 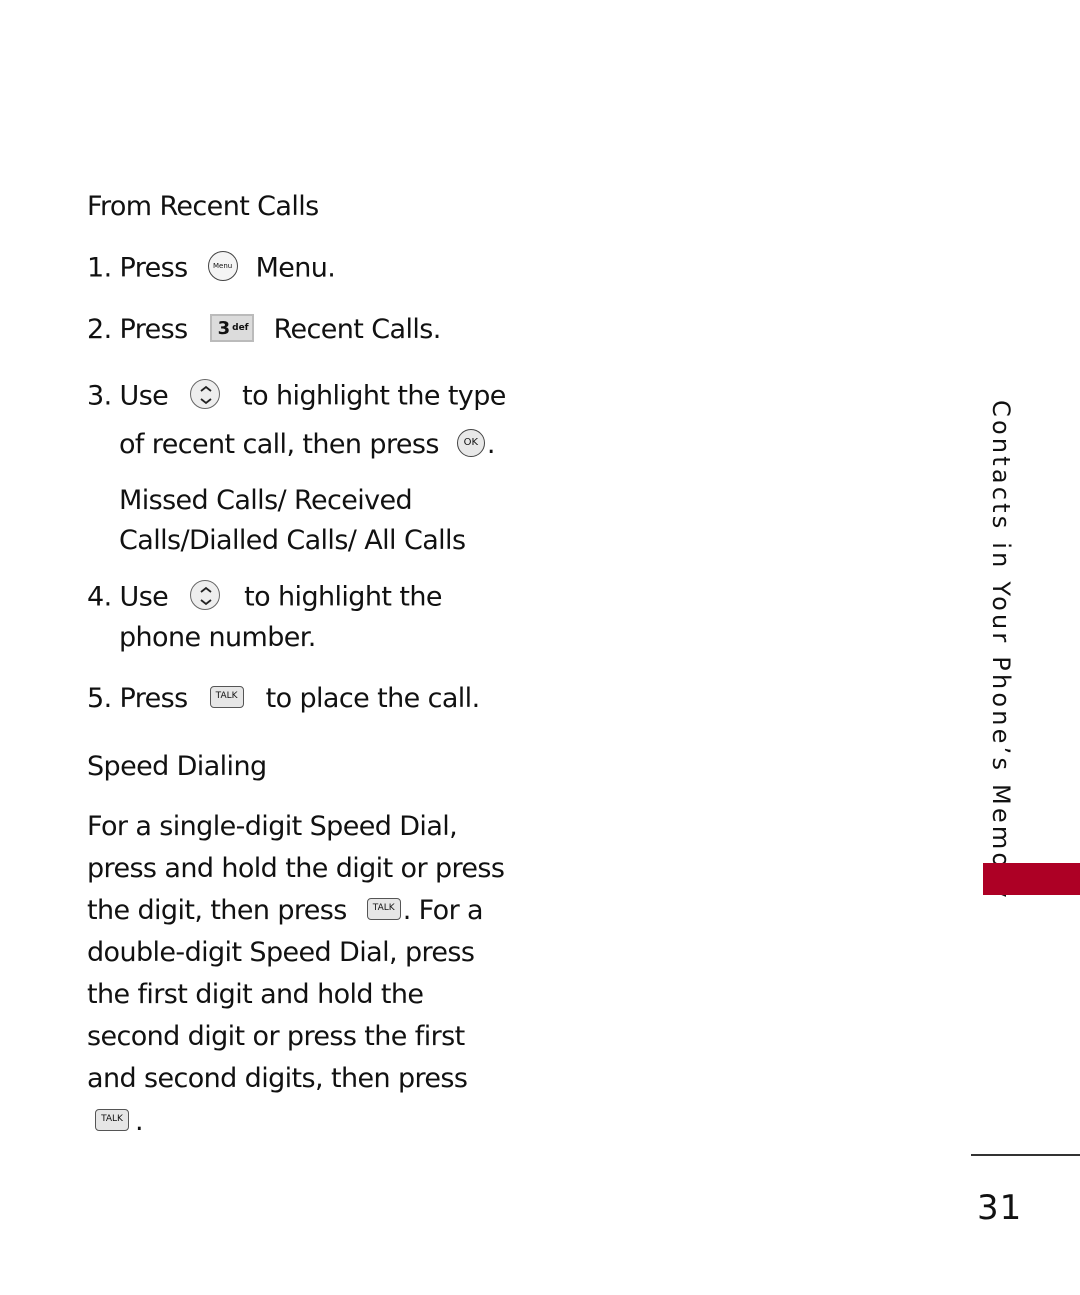 I want to click on step-text-continued: to highlight the, so click(x=343, y=597).